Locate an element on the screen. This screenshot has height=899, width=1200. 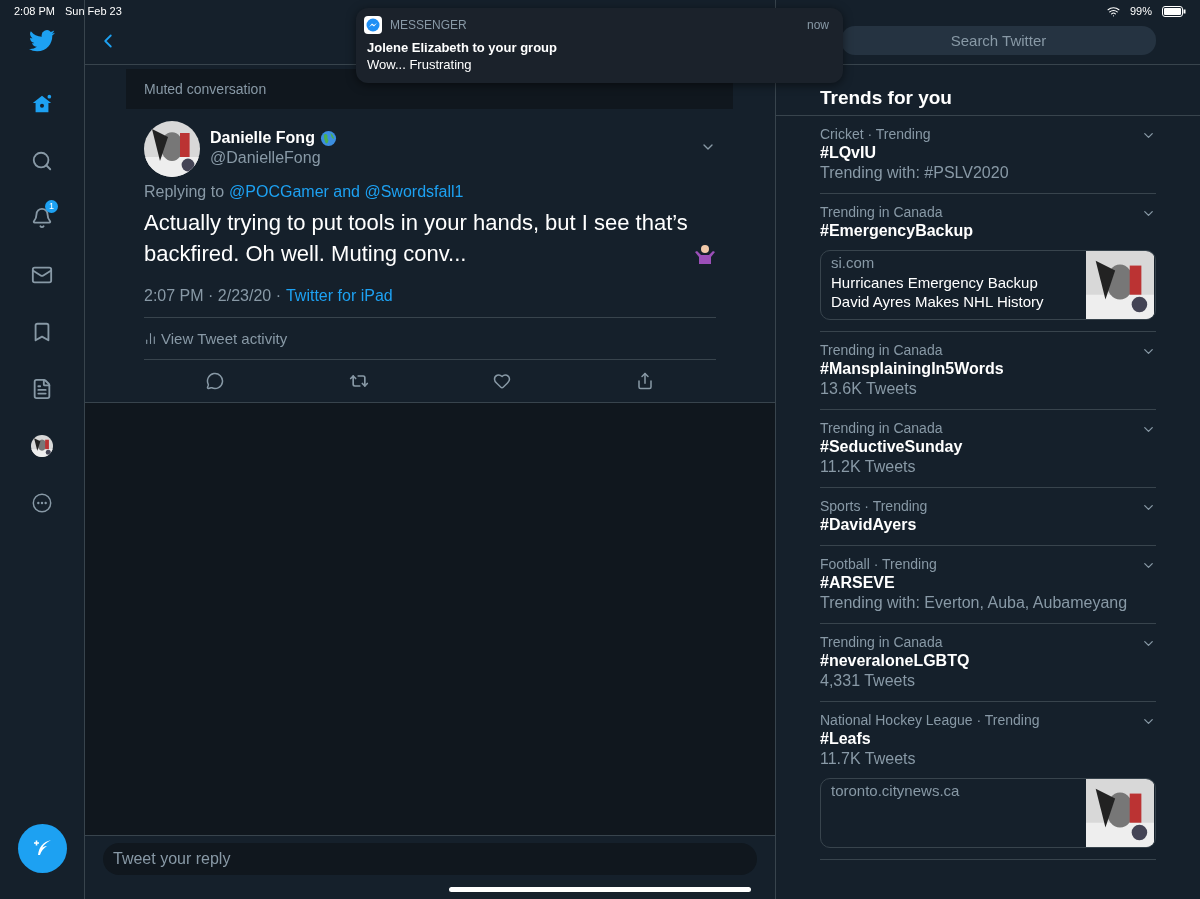
bell-icon is located at coordinates (42, 218).